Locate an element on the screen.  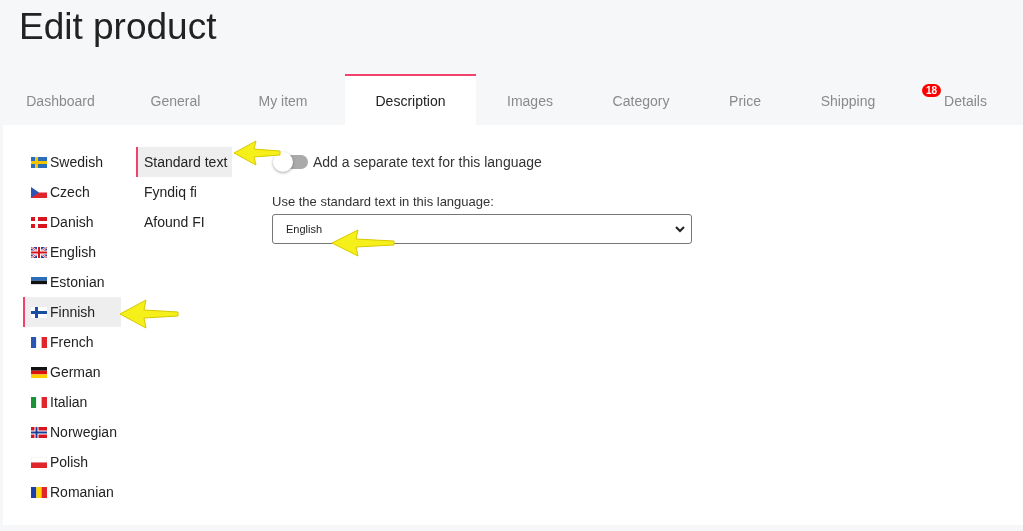
language-item: Polish is located at coordinates (72, 462).